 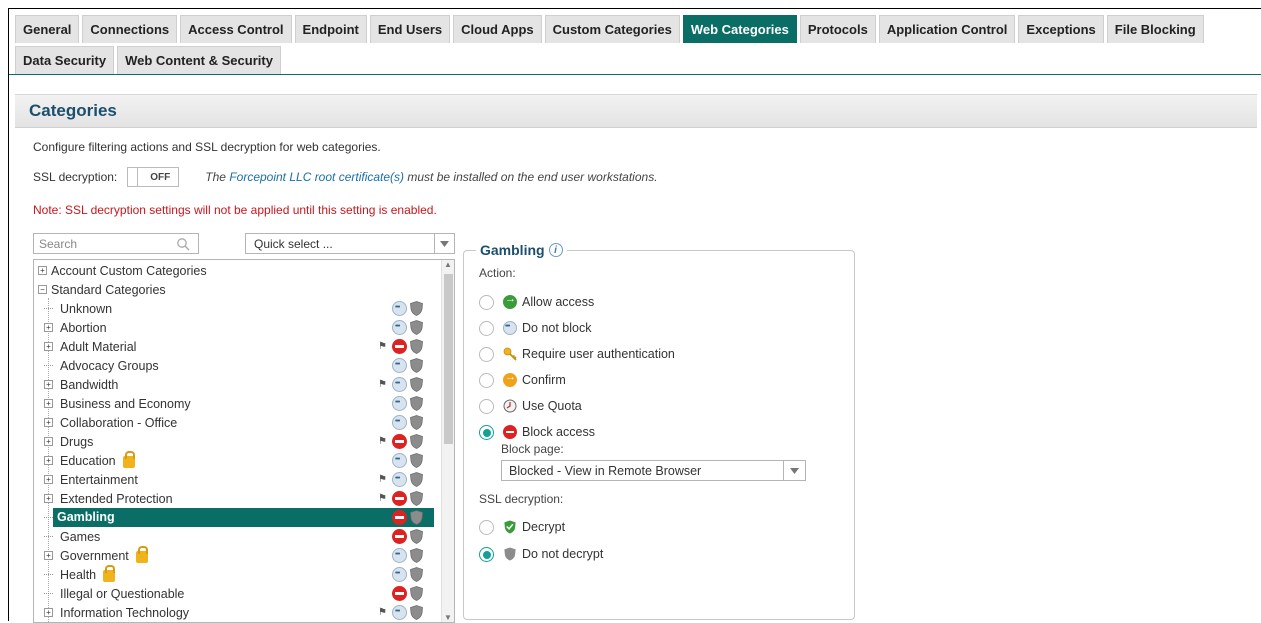 What do you see at coordinates (48, 574) in the screenshot?
I see `tree-connector` at bounding box center [48, 574].